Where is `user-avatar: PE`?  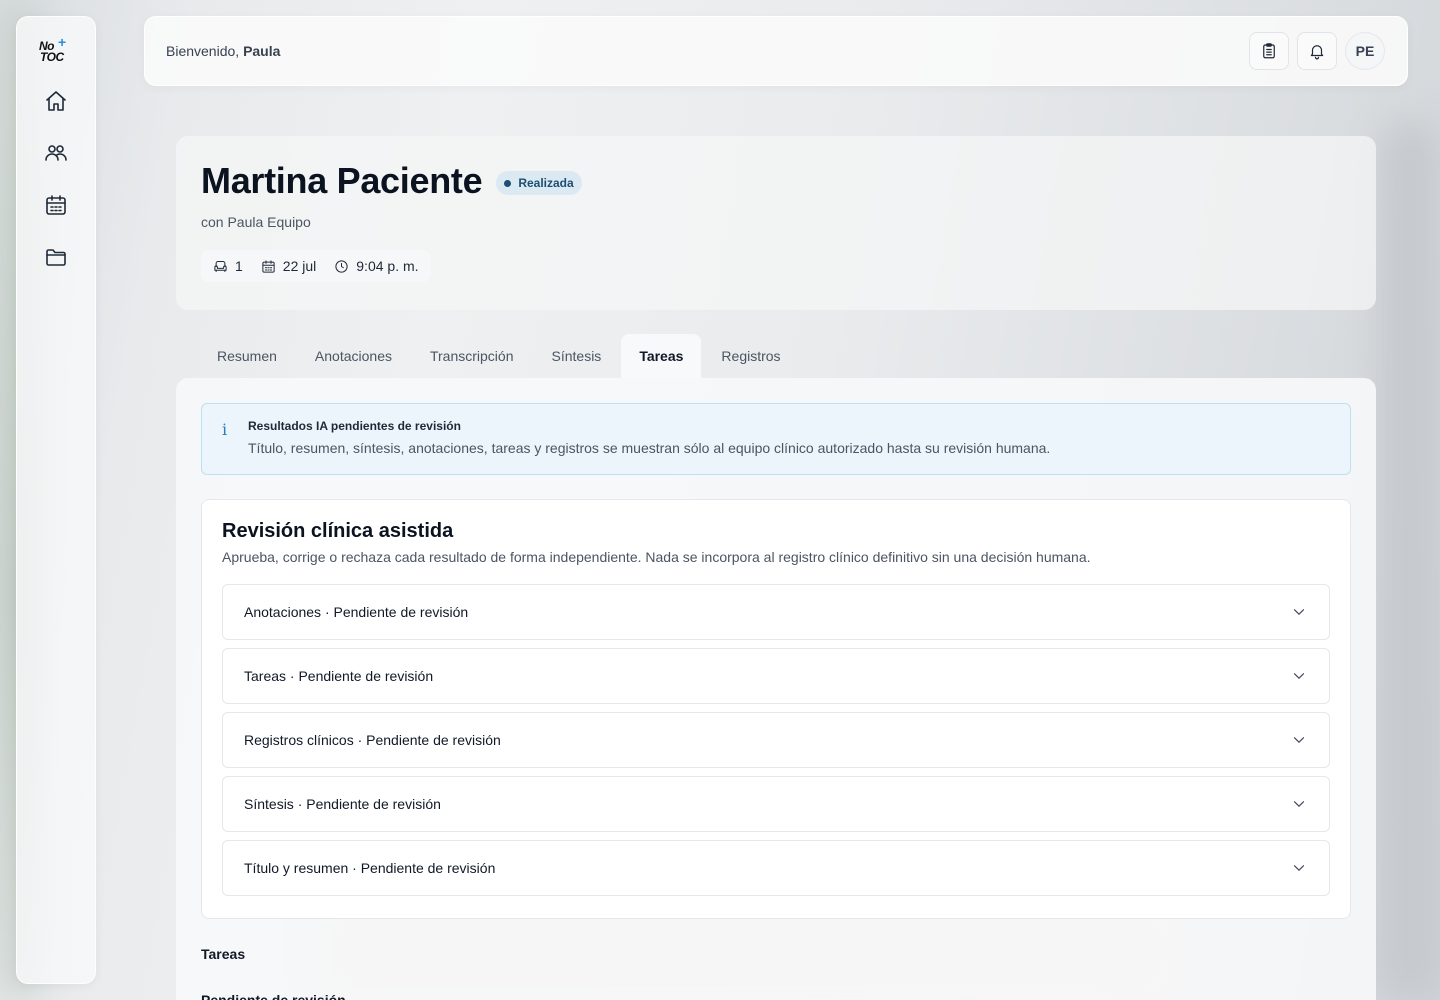 user-avatar: PE is located at coordinates (1365, 51).